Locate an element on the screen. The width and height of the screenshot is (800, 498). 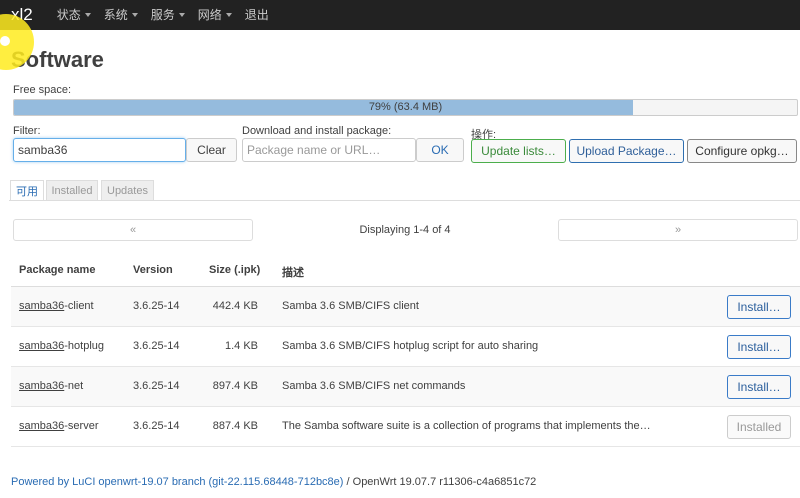
package-name: samba36-net is located at coordinates (51, 386).